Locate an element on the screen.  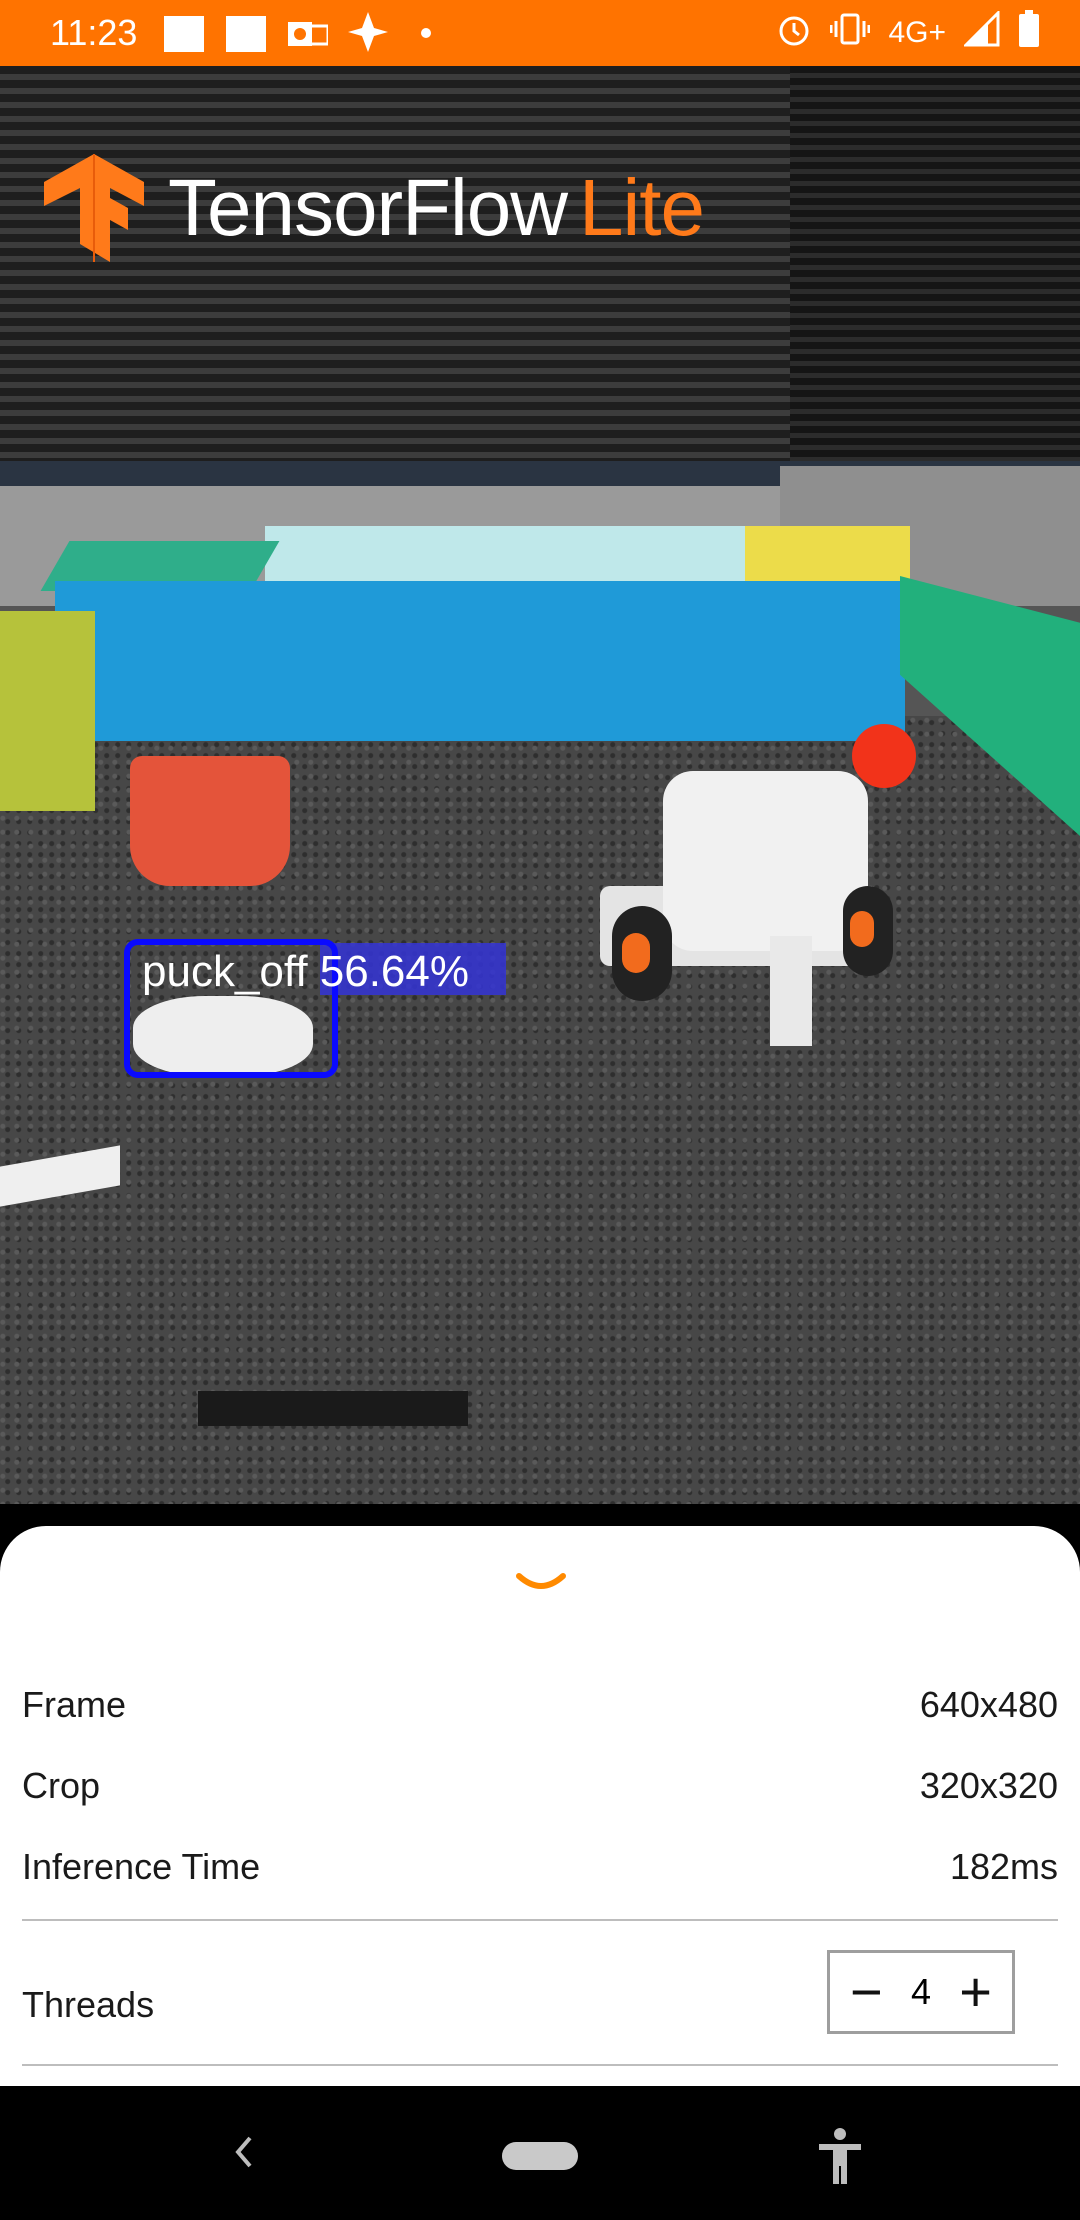
threads-value: 4 is located at coordinates (921, 1991).